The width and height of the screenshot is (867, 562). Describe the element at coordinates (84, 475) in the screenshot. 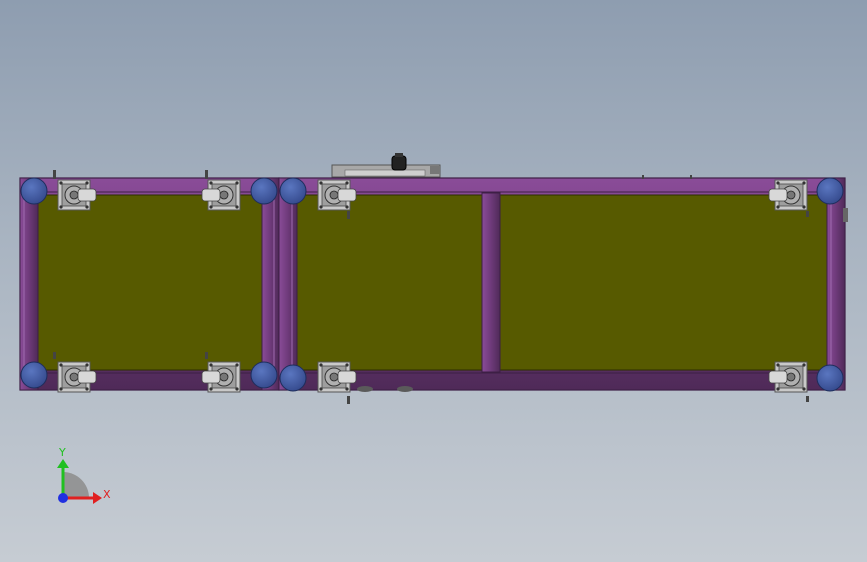

I see `reference-triad: Y X` at that location.